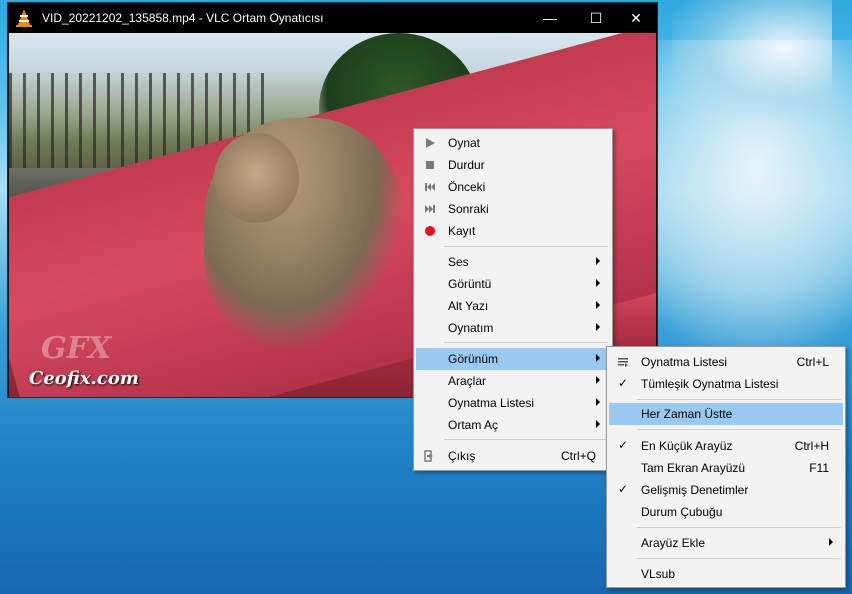 This screenshot has width=852, height=594. What do you see at coordinates (726, 414) in the screenshot?
I see `submenu-item-always-on-top: Her Zaman Üstte` at bounding box center [726, 414].